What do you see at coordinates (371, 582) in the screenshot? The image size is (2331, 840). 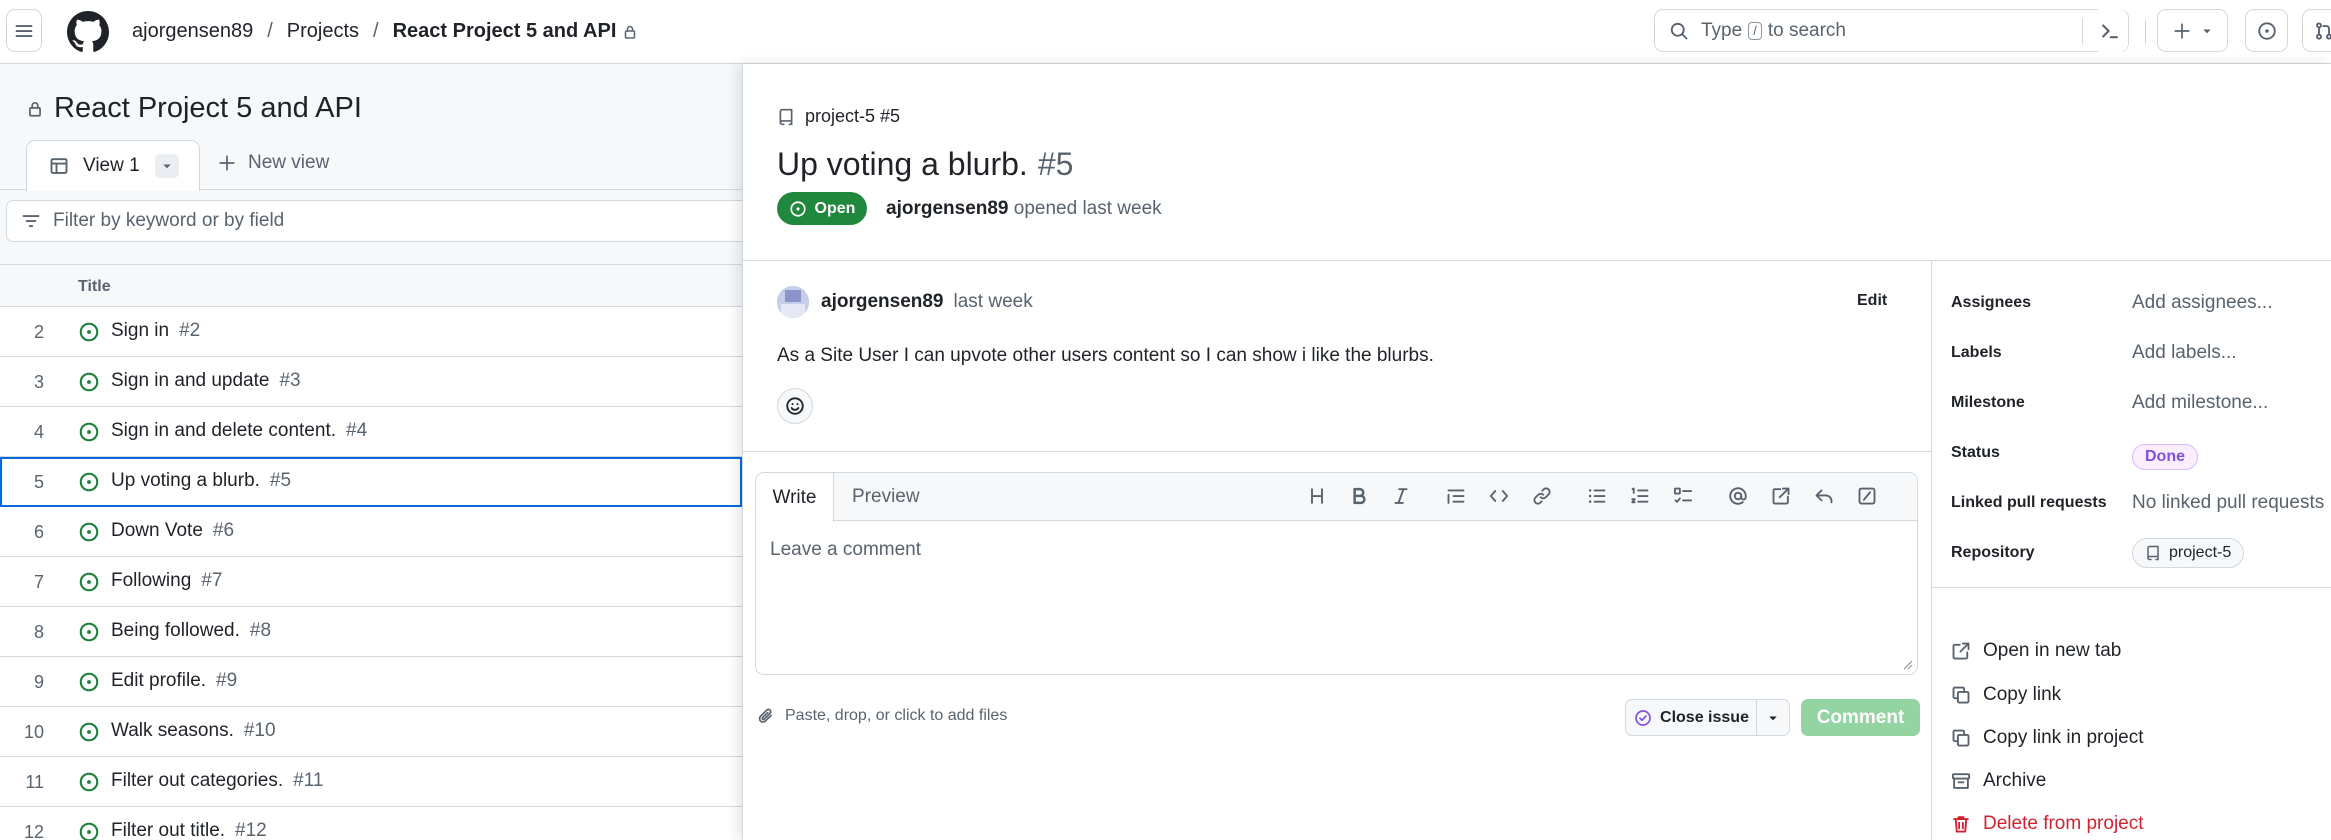 I see `table-row: 7 Following #7` at bounding box center [371, 582].